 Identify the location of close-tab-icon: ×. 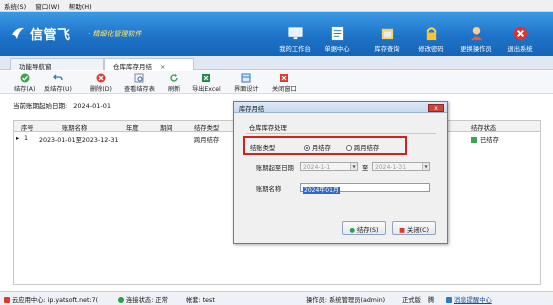
(162, 67).